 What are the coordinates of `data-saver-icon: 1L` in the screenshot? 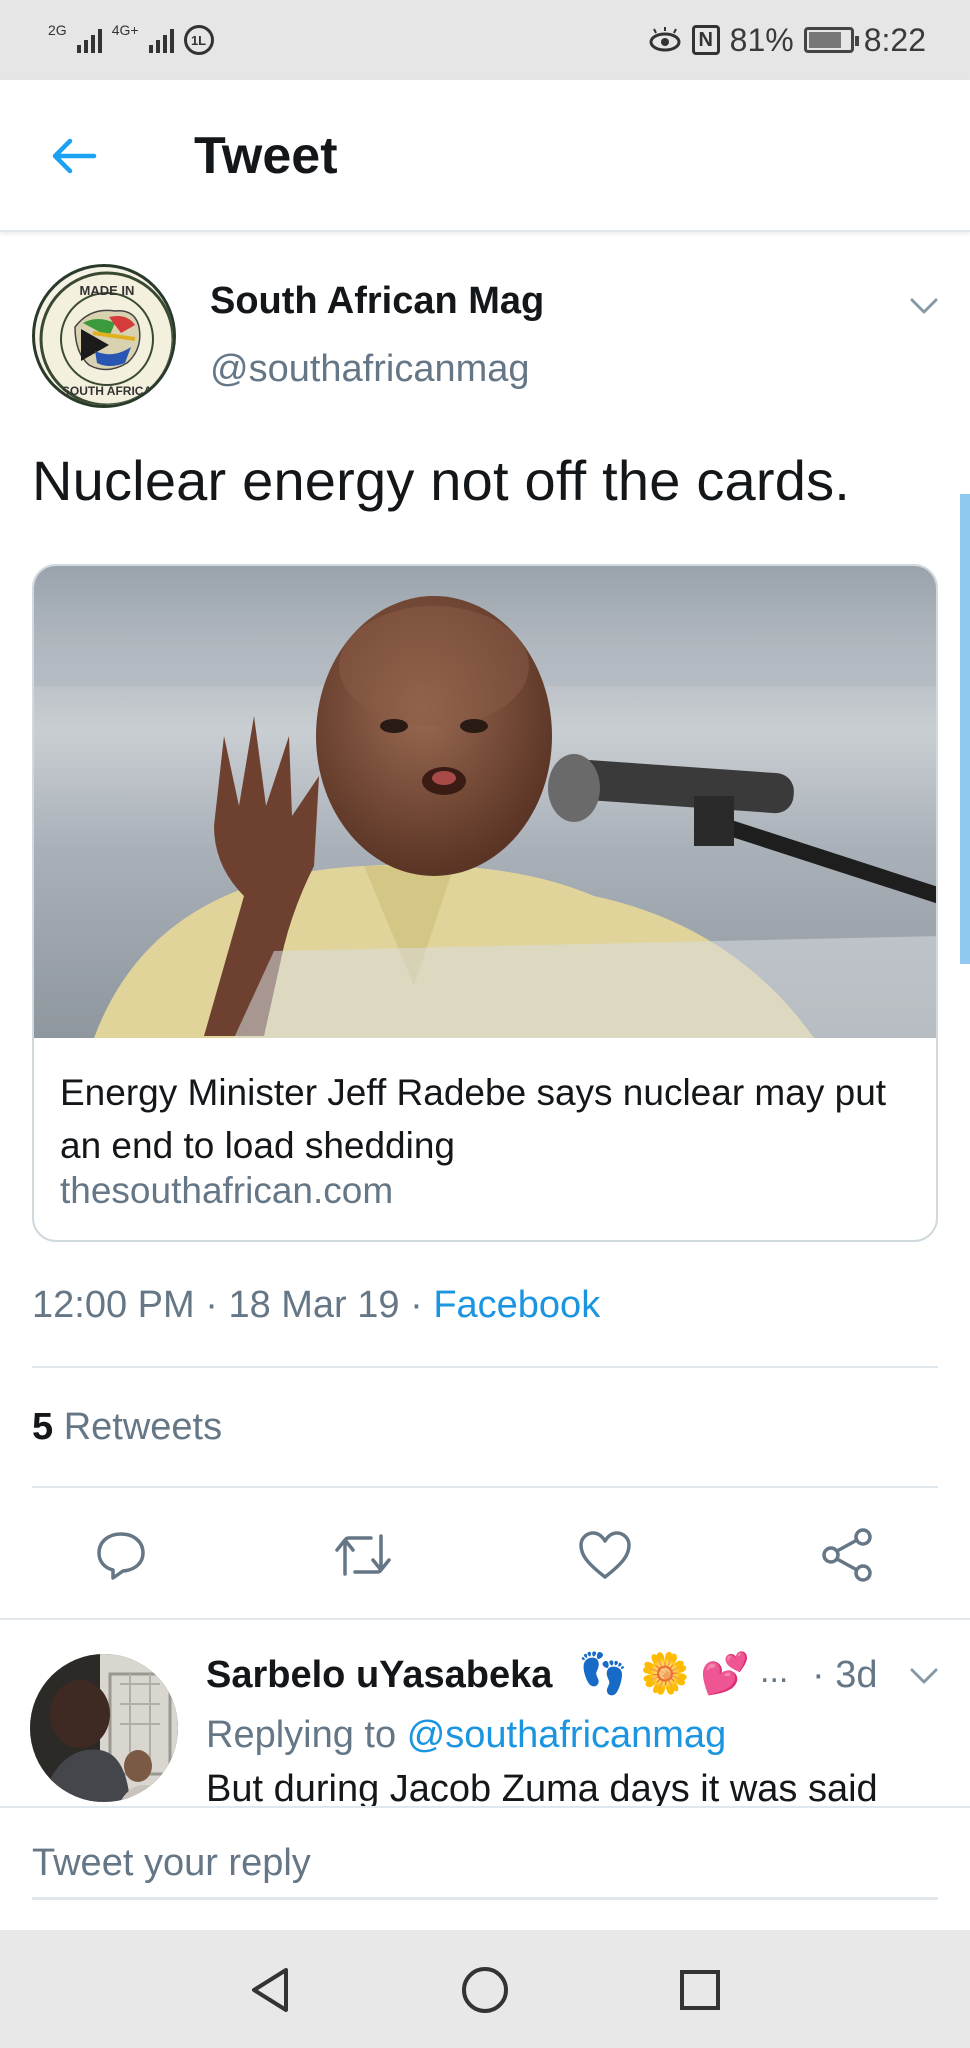 It's located at (198, 40).